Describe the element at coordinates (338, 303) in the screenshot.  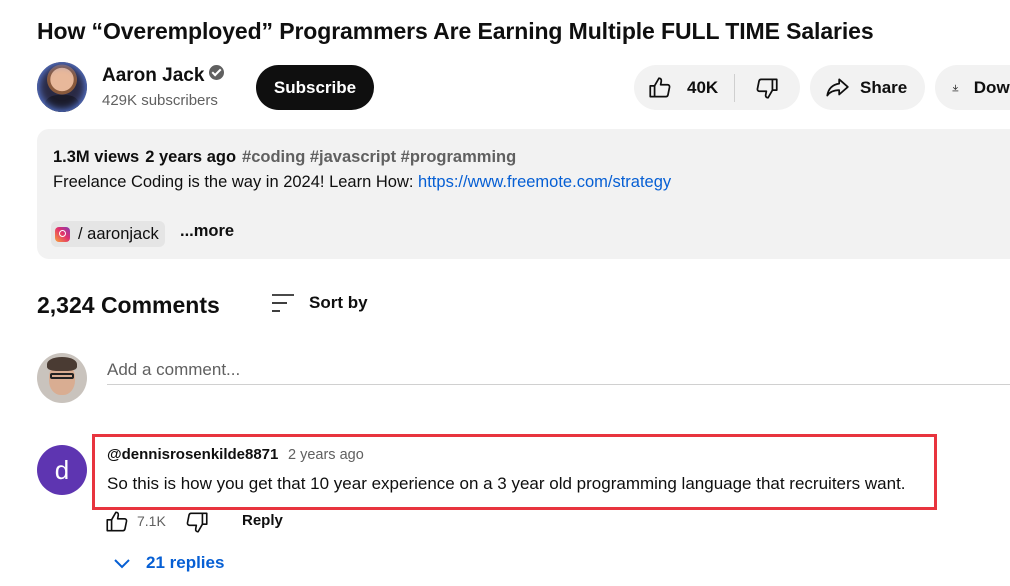
I see `sort-by-button: Sort by` at that location.